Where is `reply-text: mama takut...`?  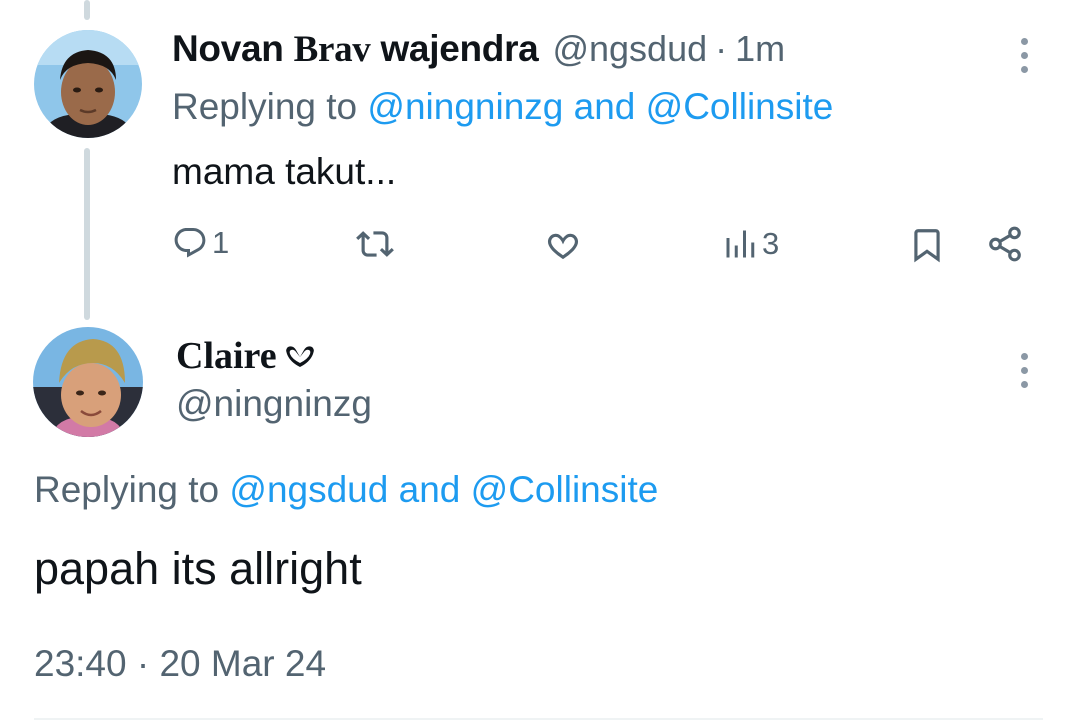 reply-text: mama takut... is located at coordinates (284, 171).